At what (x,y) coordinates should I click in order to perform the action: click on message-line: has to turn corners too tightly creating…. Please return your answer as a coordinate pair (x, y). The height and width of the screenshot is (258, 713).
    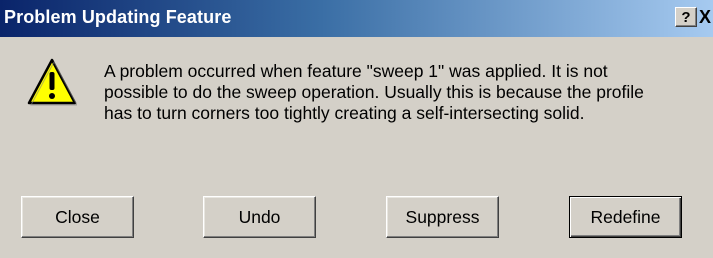
    Looking at the image, I should click on (344, 113).